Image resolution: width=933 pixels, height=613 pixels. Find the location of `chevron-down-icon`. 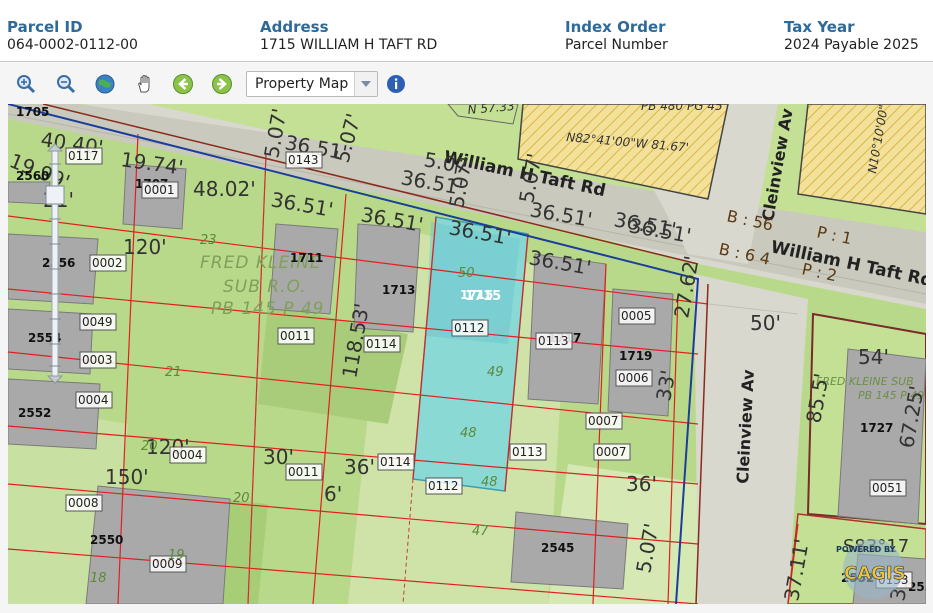

chevron-down-icon is located at coordinates (365, 84).